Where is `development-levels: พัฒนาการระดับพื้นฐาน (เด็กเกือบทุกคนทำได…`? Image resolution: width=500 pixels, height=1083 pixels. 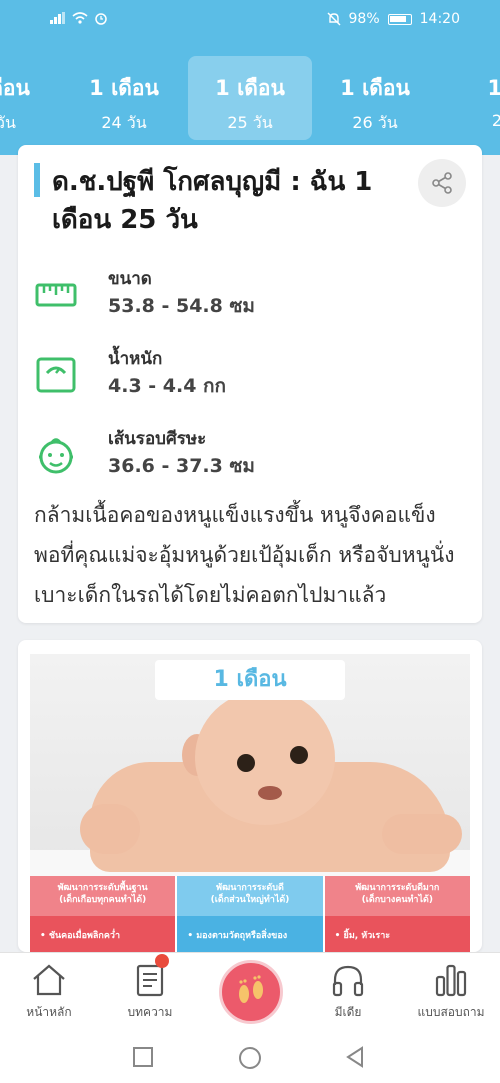
development-levels: พัฒนาการระดับพื้นฐาน (เด็กเกือบทุกคนทำได… is located at coordinates (250, 914).